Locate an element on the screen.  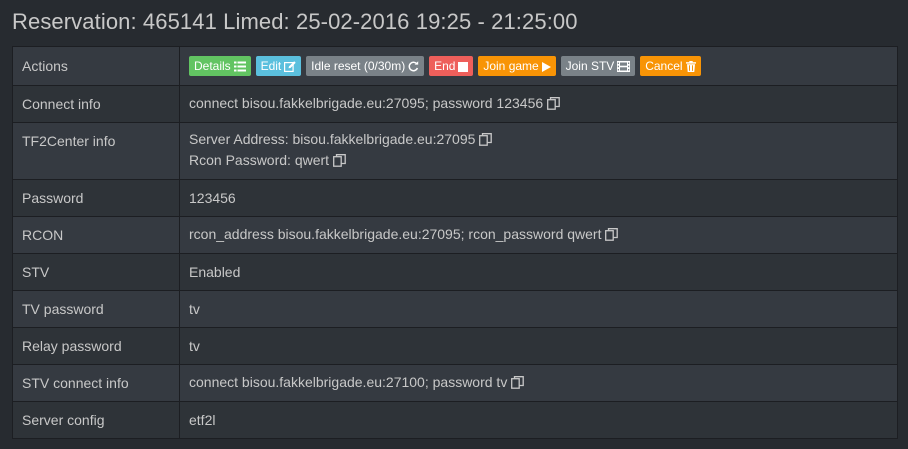
edit-button: Edit is located at coordinates (278, 67).